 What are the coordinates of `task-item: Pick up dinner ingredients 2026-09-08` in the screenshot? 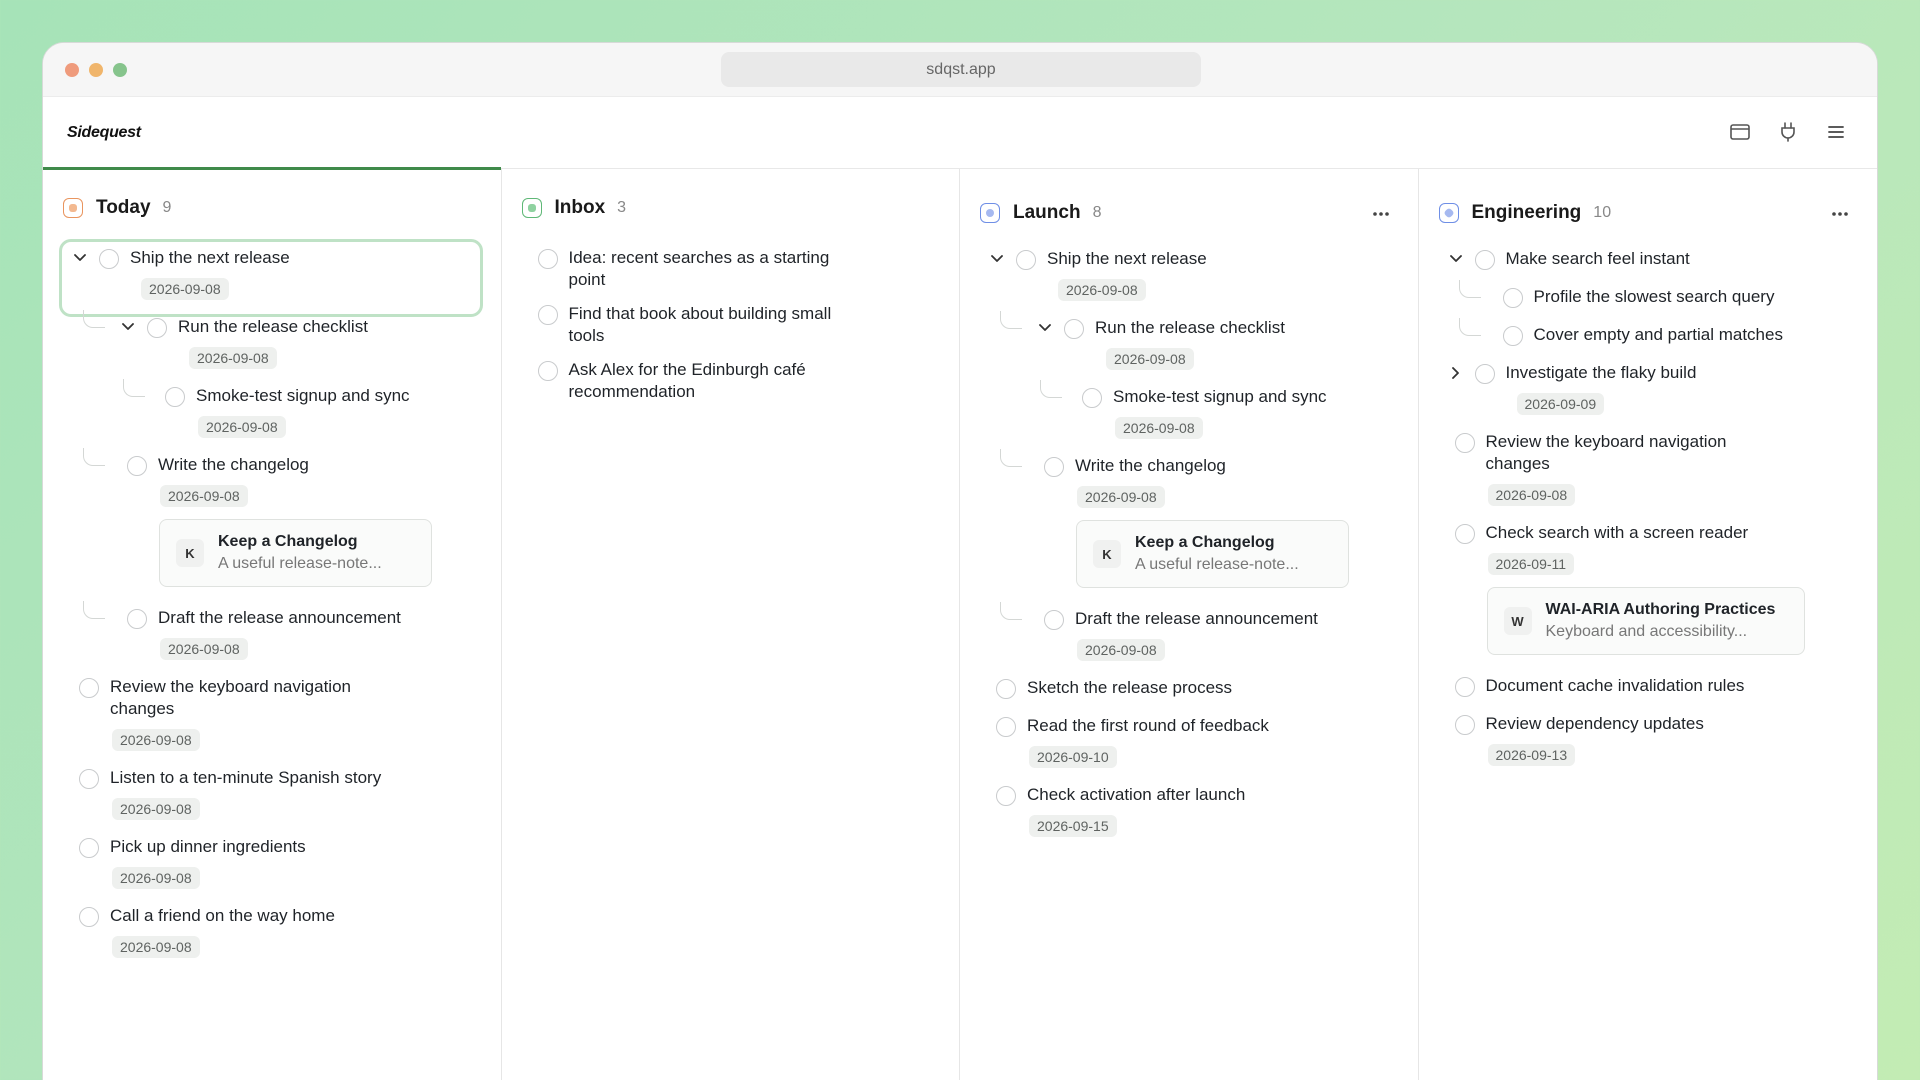 It's located at (290, 862).